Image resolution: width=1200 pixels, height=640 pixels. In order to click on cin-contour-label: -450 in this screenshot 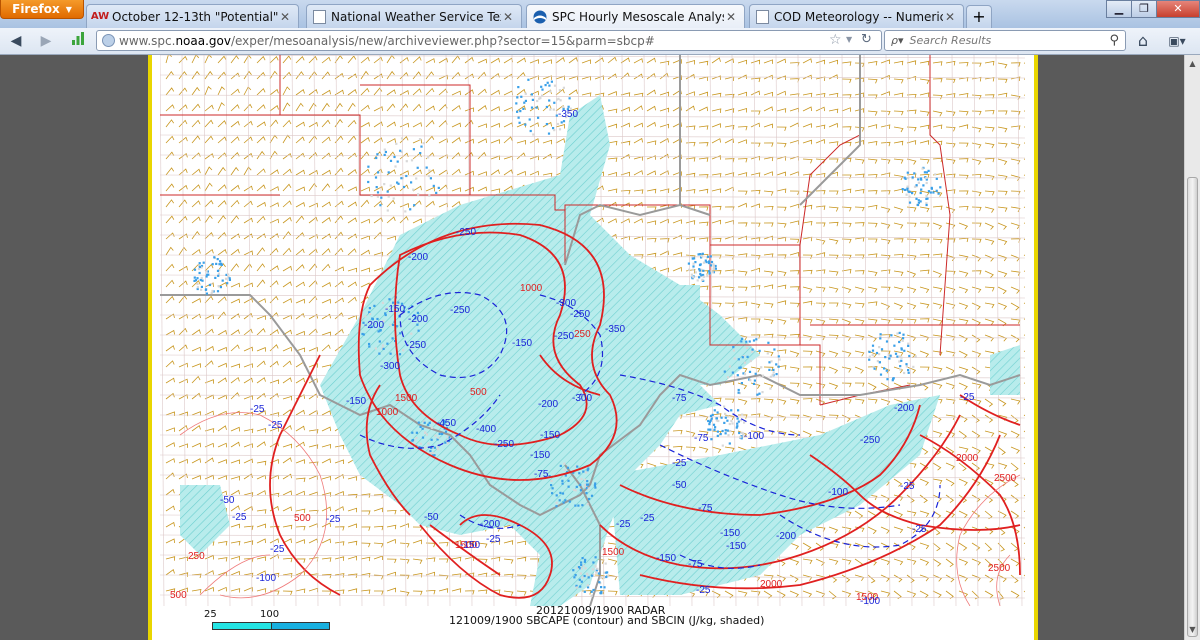, I will do `click(446, 423)`.